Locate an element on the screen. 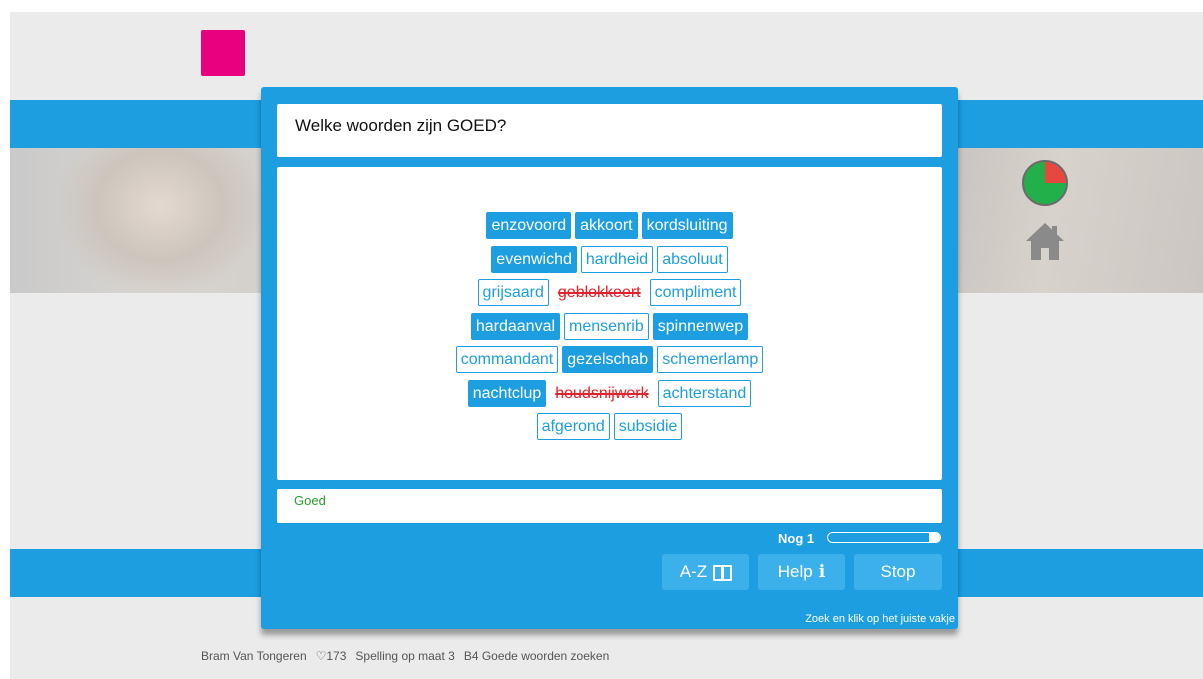  hearts-count: ♡173 is located at coordinates (331, 656).